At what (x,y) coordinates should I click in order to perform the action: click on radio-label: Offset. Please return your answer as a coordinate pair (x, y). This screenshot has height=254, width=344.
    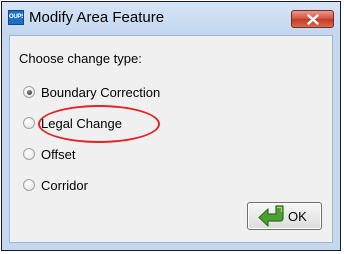
    Looking at the image, I should click on (58, 154).